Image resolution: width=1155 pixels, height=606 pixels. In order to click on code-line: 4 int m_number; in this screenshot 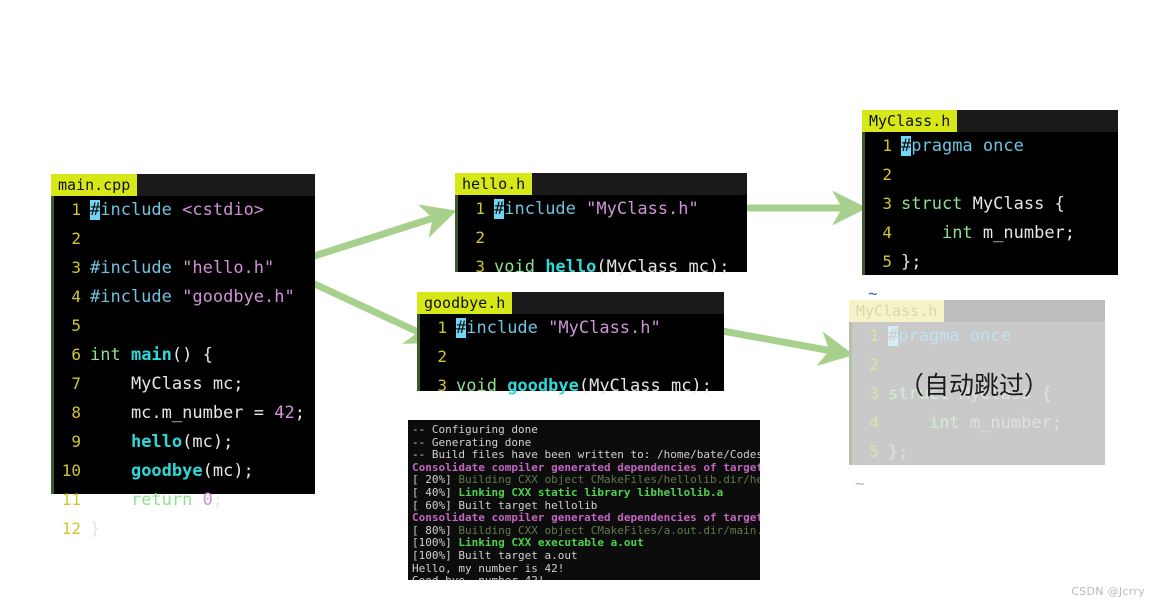, I will do `click(990, 237)`.